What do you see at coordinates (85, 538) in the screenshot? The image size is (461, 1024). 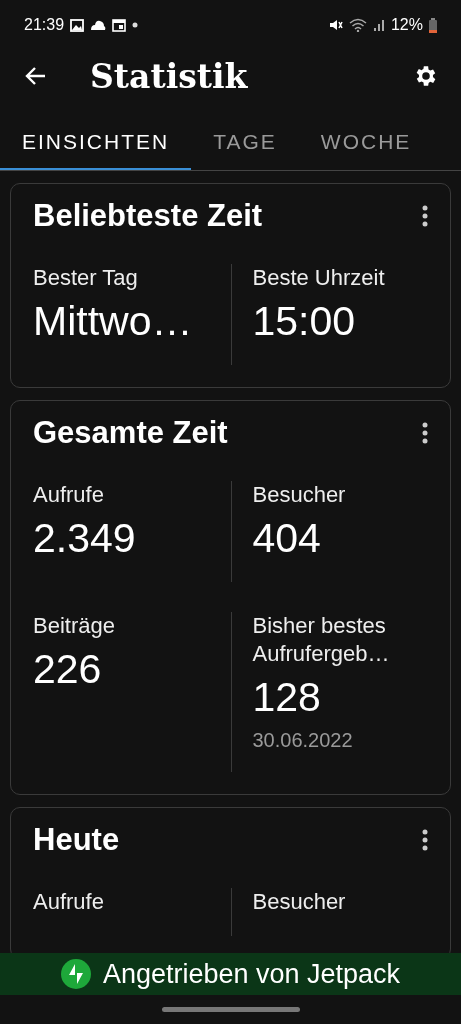 I see `stat-value: 2.349` at bounding box center [85, 538].